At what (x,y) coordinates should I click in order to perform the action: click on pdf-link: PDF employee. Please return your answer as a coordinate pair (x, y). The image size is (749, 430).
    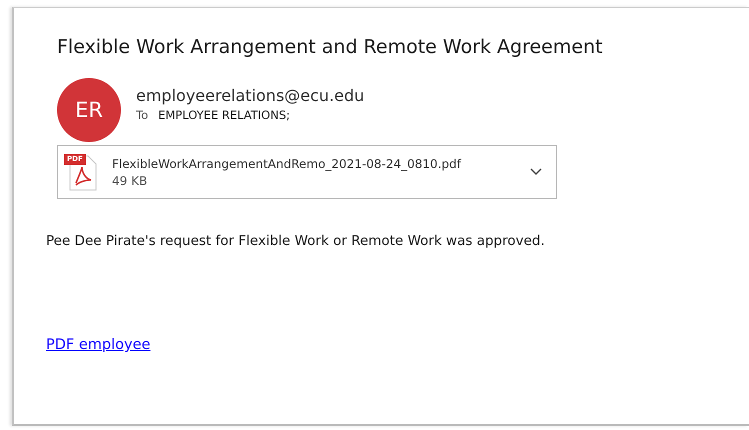
    Looking at the image, I should click on (98, 345).